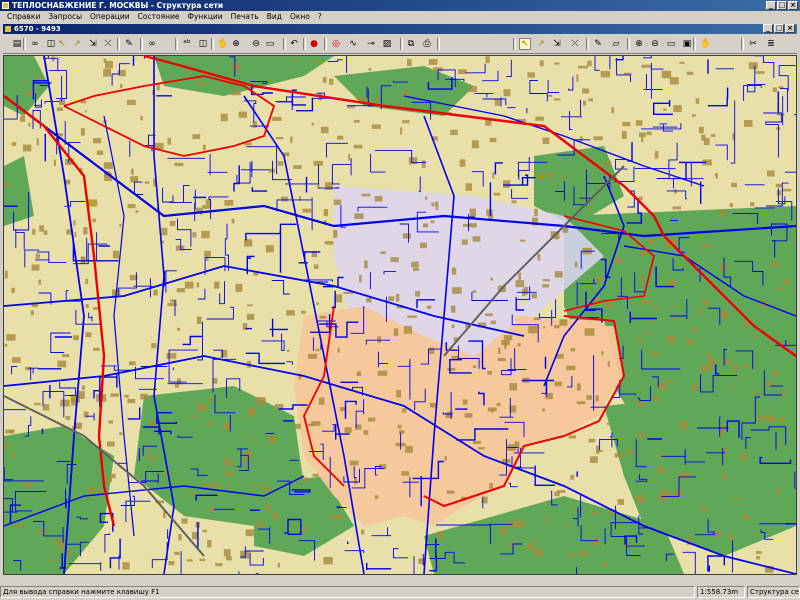  I want to click on menu-print: Печать, so click(245, 17).